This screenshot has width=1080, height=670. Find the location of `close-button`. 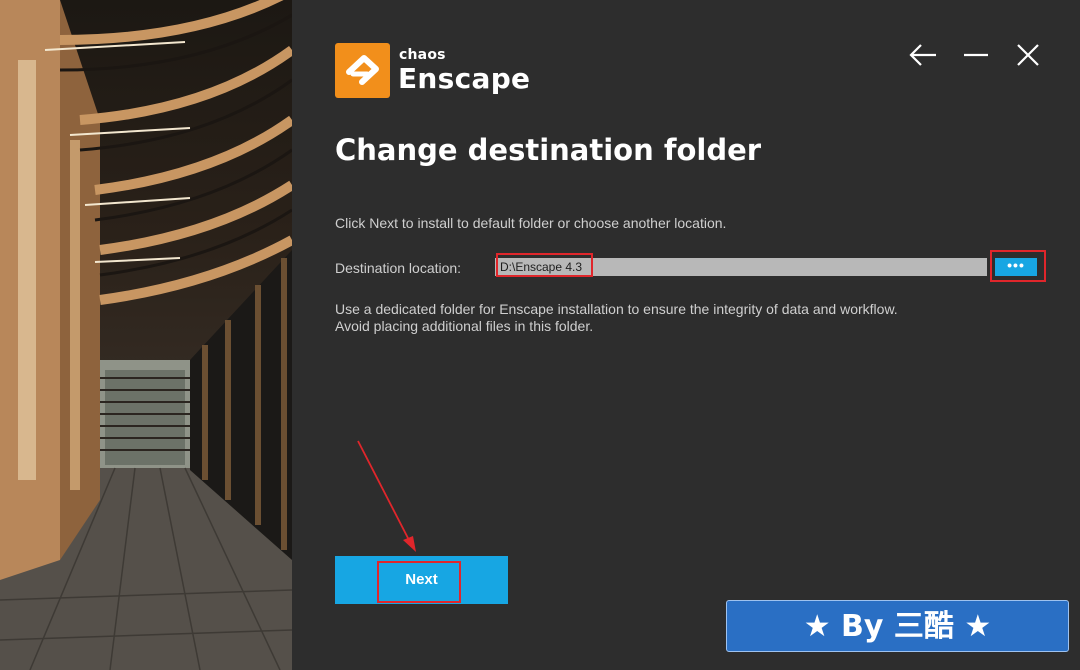

close-button is located at coordinates (1028, 55).